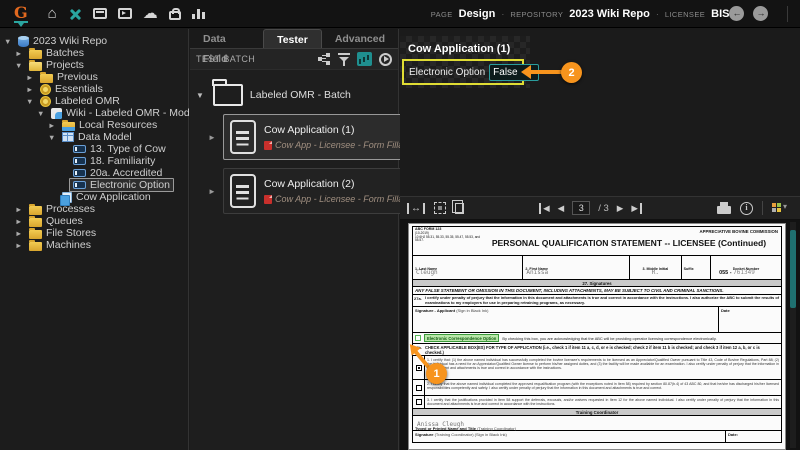 The height and width of the screenshot is (450, 800). I want to click on field-label: Electronic Option, so click(447, 72).